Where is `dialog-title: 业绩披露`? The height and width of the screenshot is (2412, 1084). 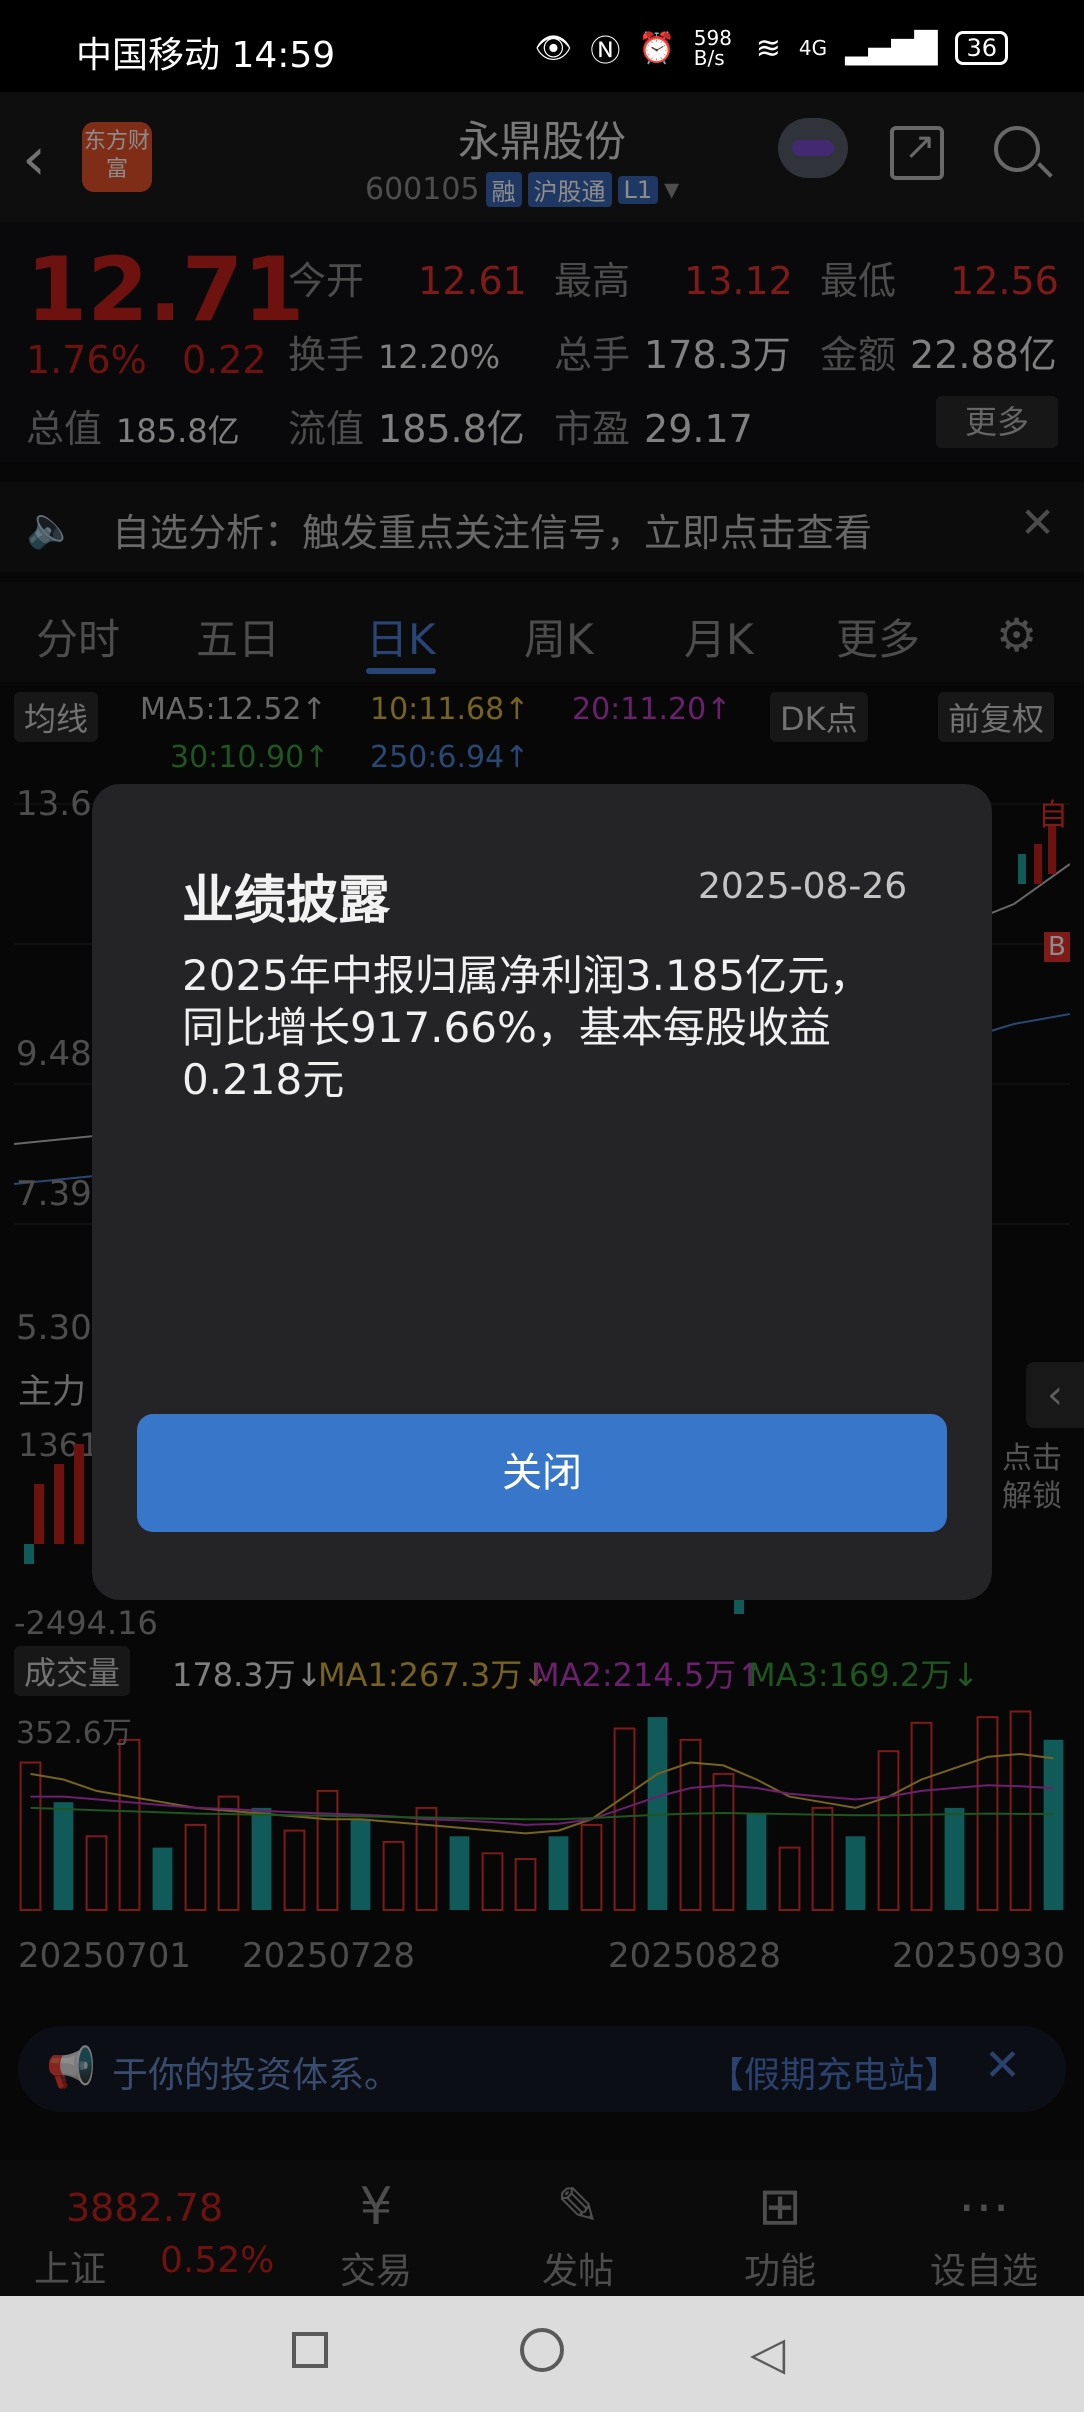
dialog-title: 业绩披露 is located at coordinates (286, 901).